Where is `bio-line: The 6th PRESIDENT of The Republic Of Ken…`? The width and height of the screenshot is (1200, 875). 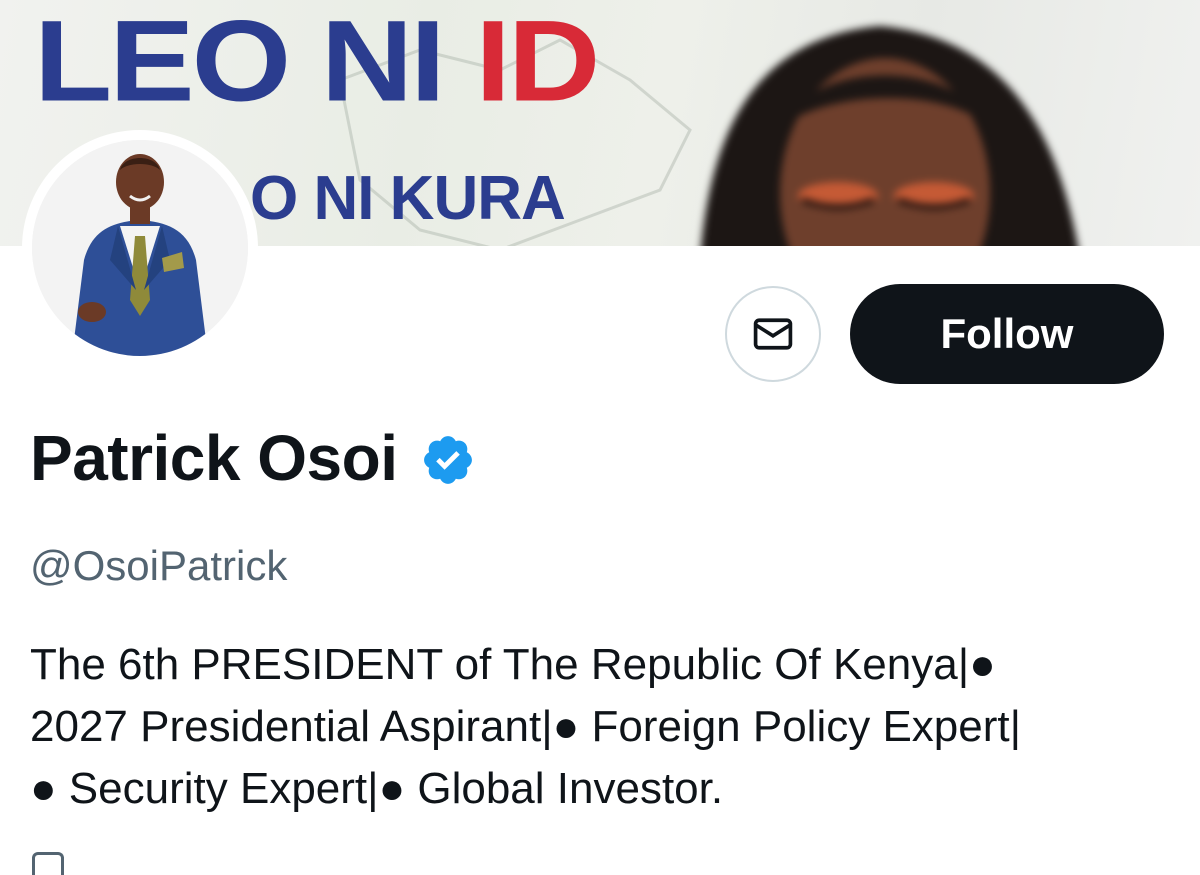
bio-line: The 6th PRESIDENT of The Republic Of Ken… is located at coordinates (513, 664).